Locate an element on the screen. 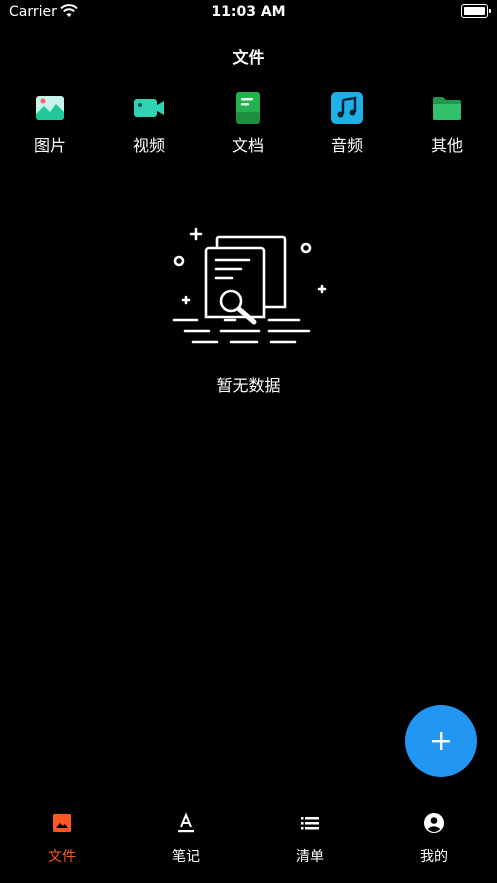 This screenshot has width=497, height=883. category-documents: 文档 is located at coordinates (248, 125).